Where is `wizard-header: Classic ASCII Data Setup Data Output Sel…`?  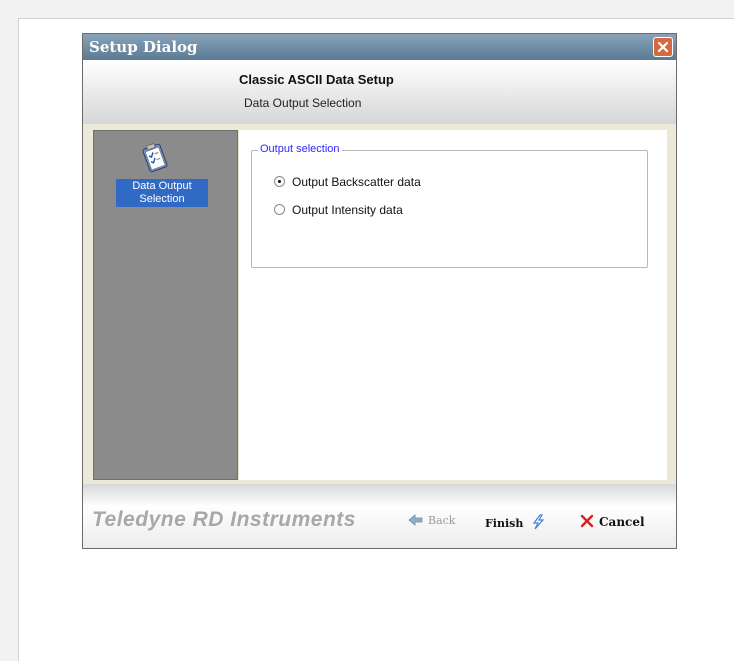
wizard-header: Classic ASCII Data Setup Data Output Sel… is located at coordinates (379, 92).